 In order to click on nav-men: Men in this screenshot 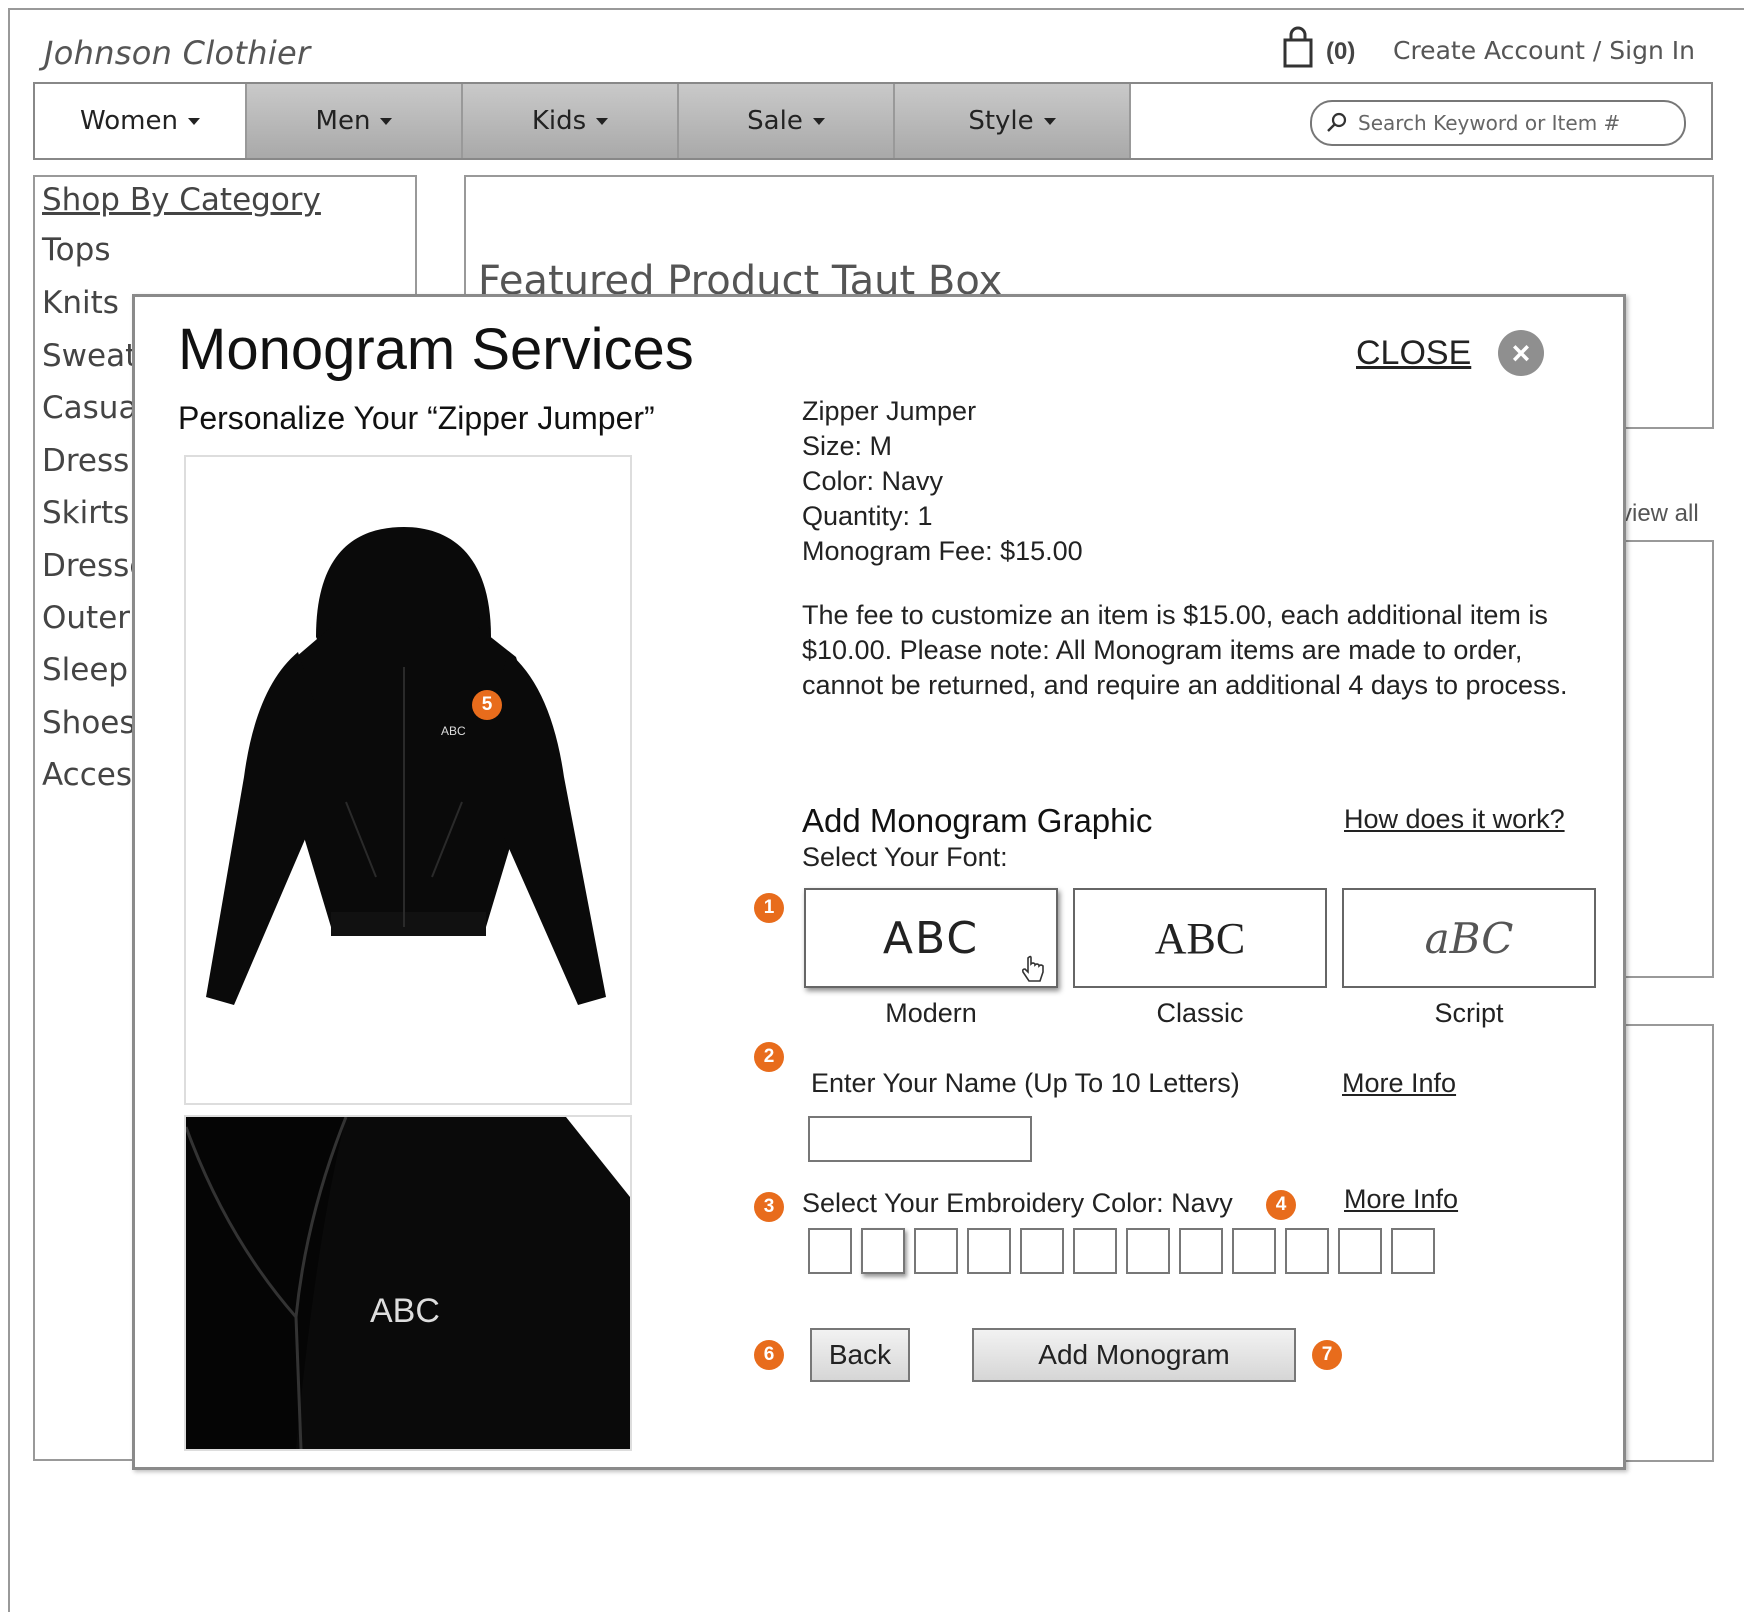, I will do `click(355, 121)`.